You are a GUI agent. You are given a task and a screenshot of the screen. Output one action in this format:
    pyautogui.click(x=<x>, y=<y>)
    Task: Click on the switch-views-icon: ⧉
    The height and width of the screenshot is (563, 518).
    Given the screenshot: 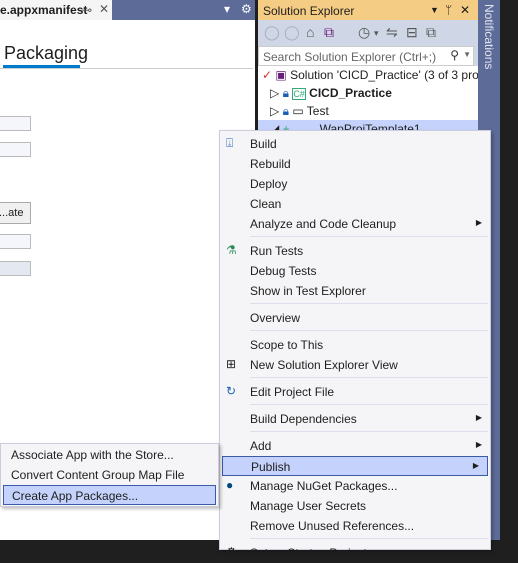 What is the action you would take?
    pyautogui.click(x=329, y=32)
    